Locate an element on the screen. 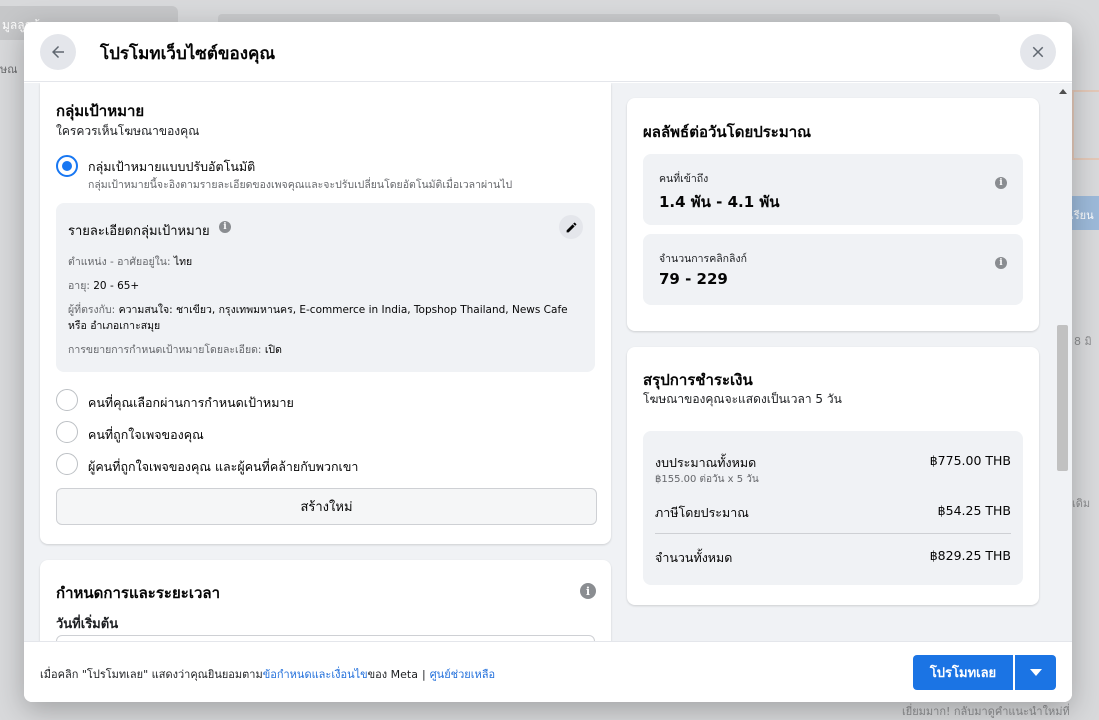 The width and height of the screenshot is (1099, 720). back-button is located at coordinates (58, 52).